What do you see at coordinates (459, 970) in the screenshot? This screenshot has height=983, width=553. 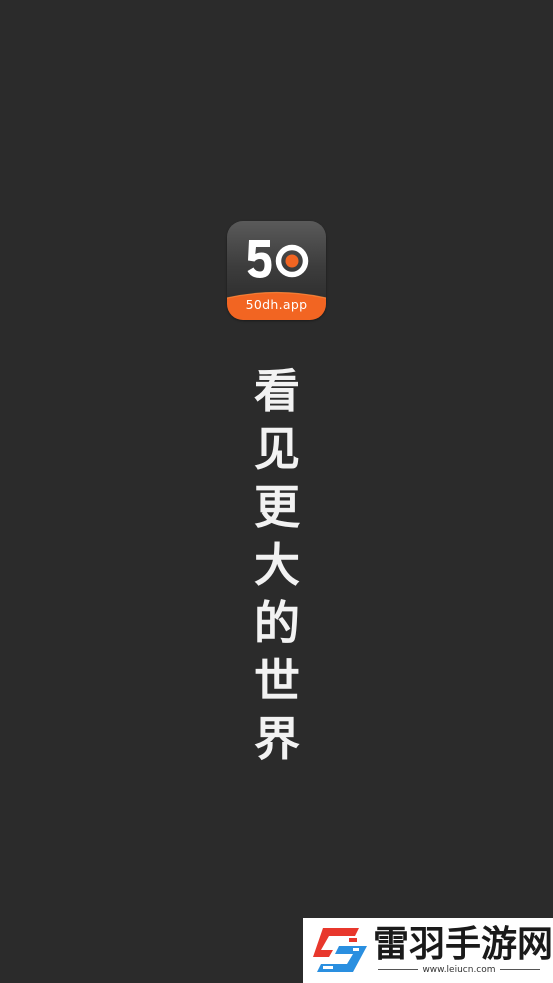 I see `watermark-site-url: www.leiucn.com` at bounding box center [459, 970].